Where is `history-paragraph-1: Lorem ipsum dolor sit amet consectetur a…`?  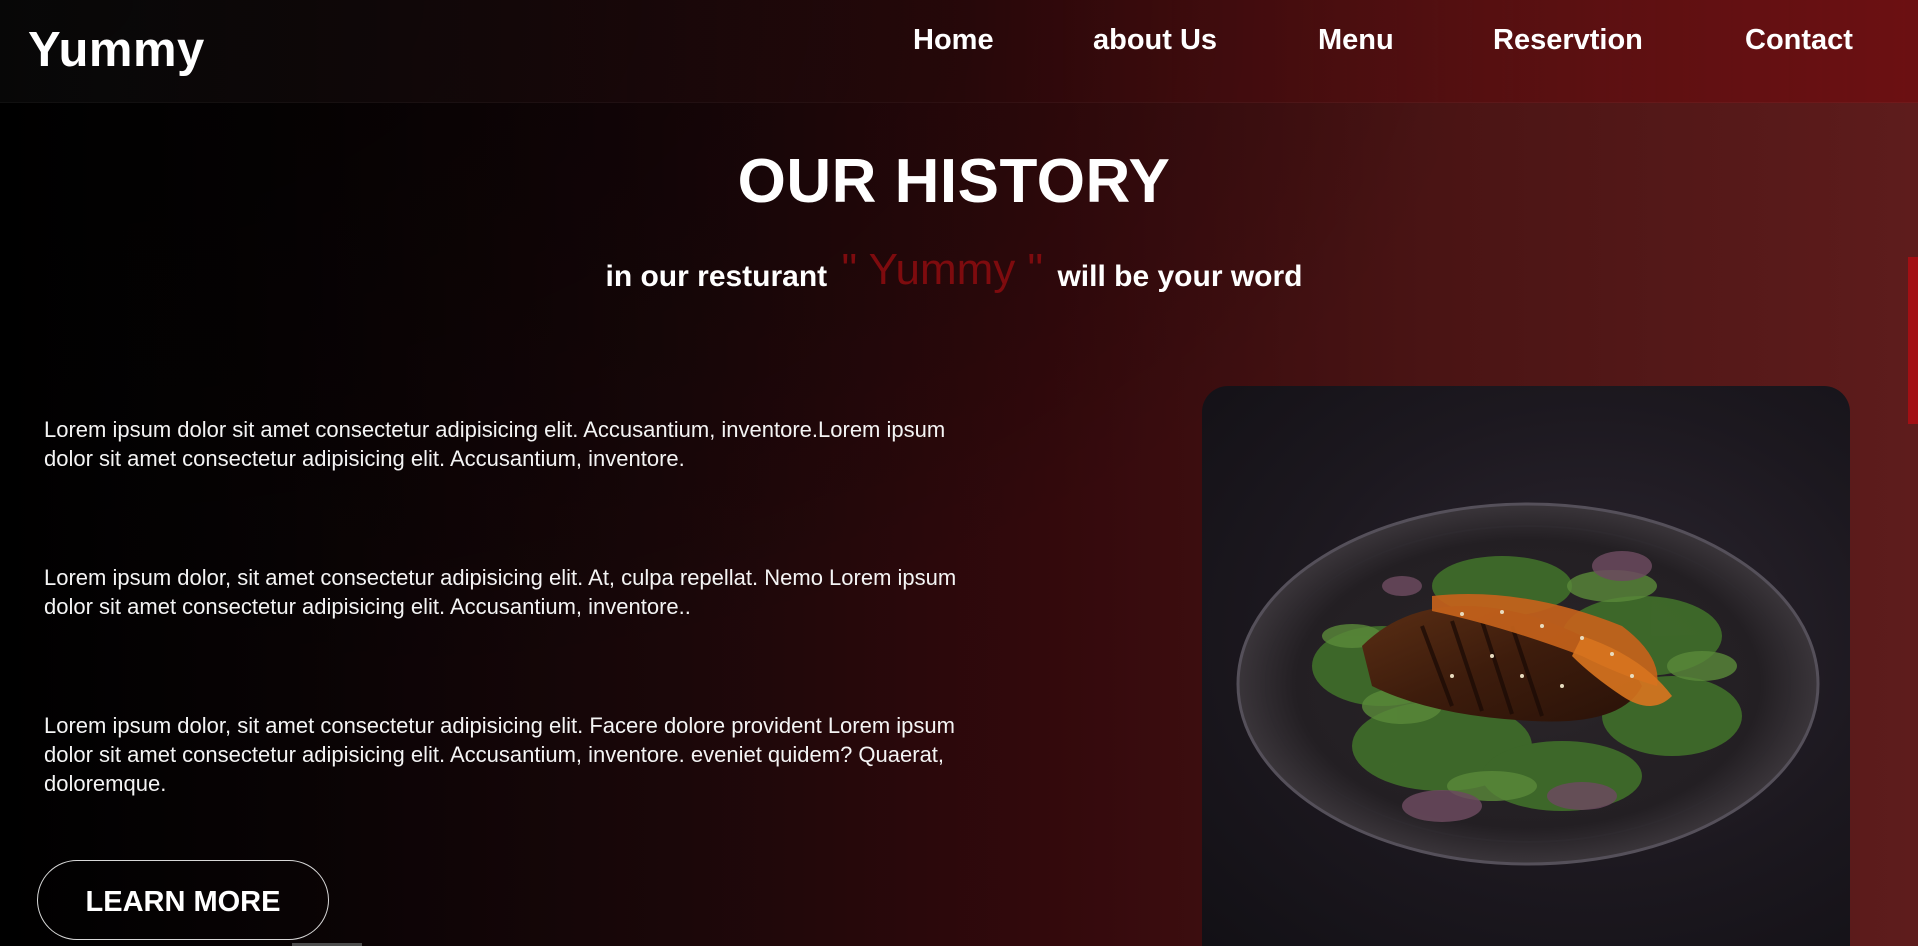
history-paragraph-1: Lorem ipsum dolor sit amet consectetur a… is located at coordinates (495, 444).